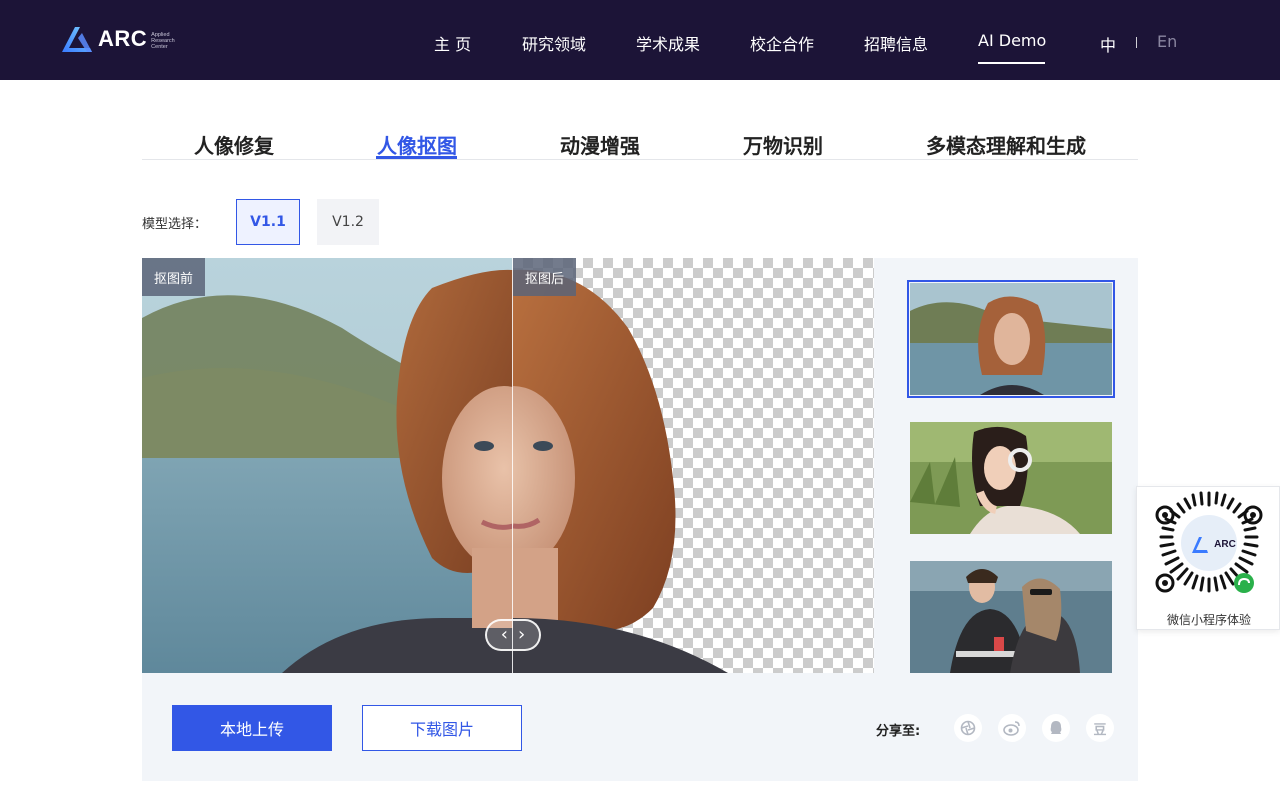 This screenshot has width=1280, height=800. Describe the element at coordinates (554, 43) in the screenshot. I see `nav-research: 研究领域` at that location.